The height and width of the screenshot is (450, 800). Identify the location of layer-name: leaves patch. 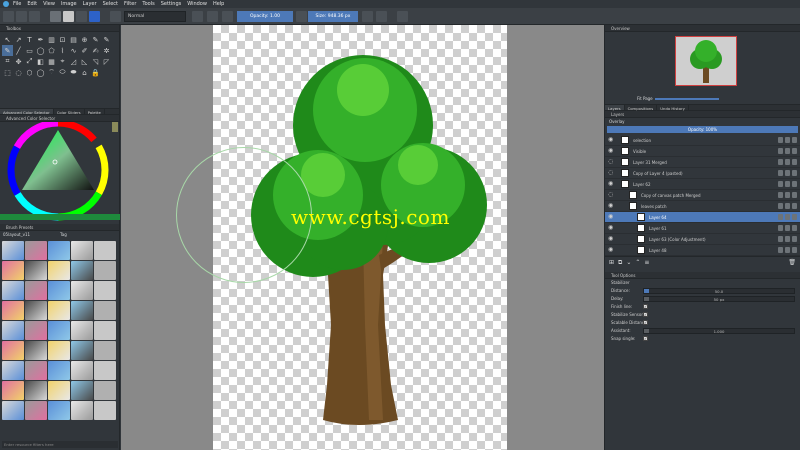
(654, 206).